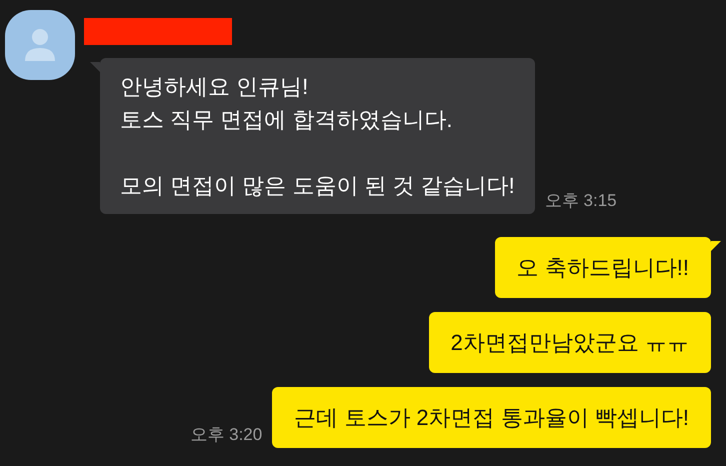  What do you see at coordinates (569, 342) in the screenshot?
I see `sent-message-bubble: 2차면접만남았군요 ㅠㅠ` at bounding box center [569, 342].